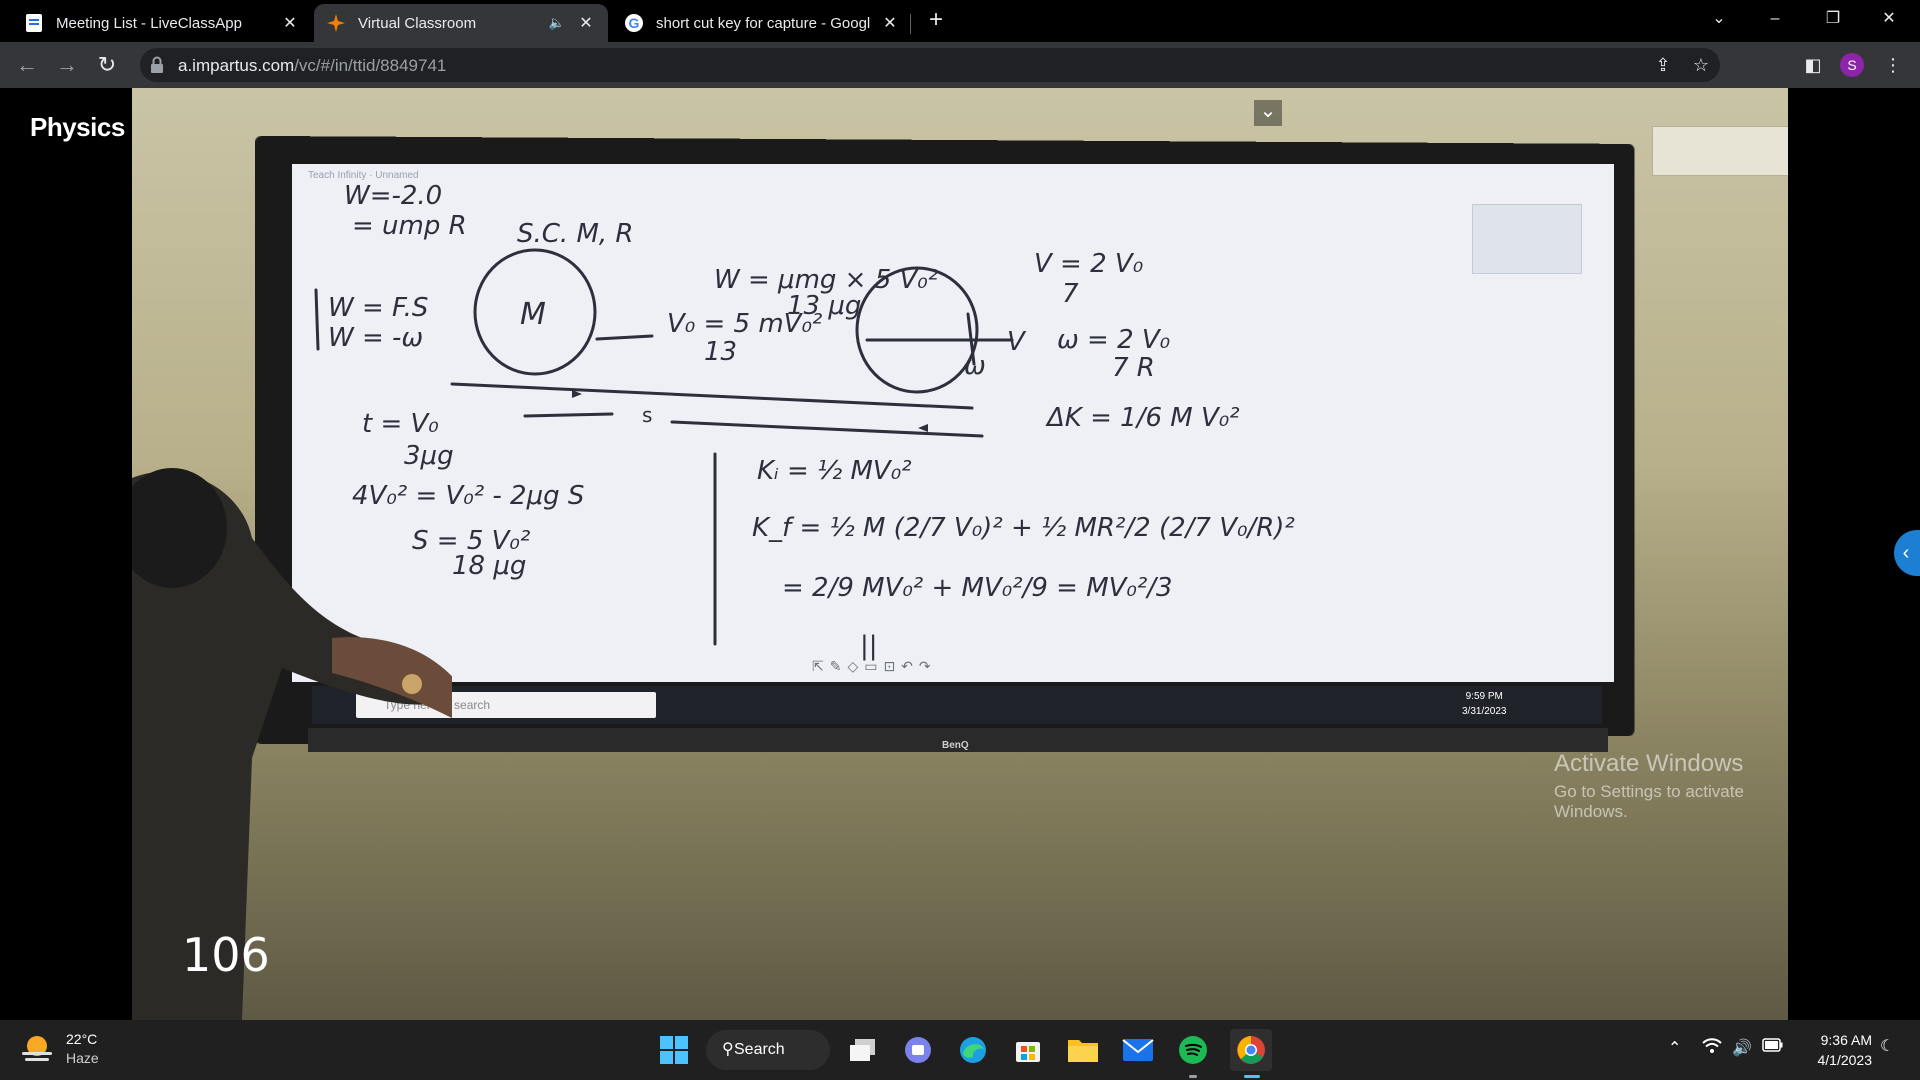 The width and height of the screenshot is (1920, 1080). I want to click on speaker-icon: 🔈, so click(557, 23).